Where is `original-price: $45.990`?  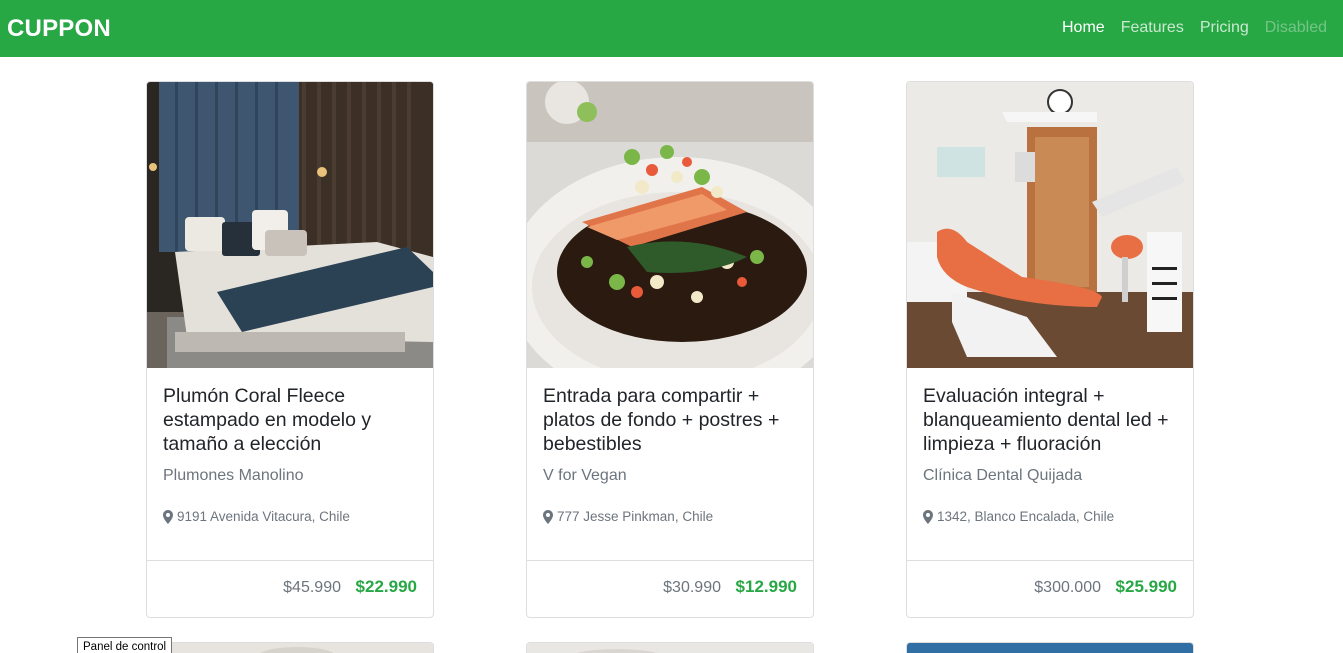 original-price: $45.990 is located at coordinates (312, 587).